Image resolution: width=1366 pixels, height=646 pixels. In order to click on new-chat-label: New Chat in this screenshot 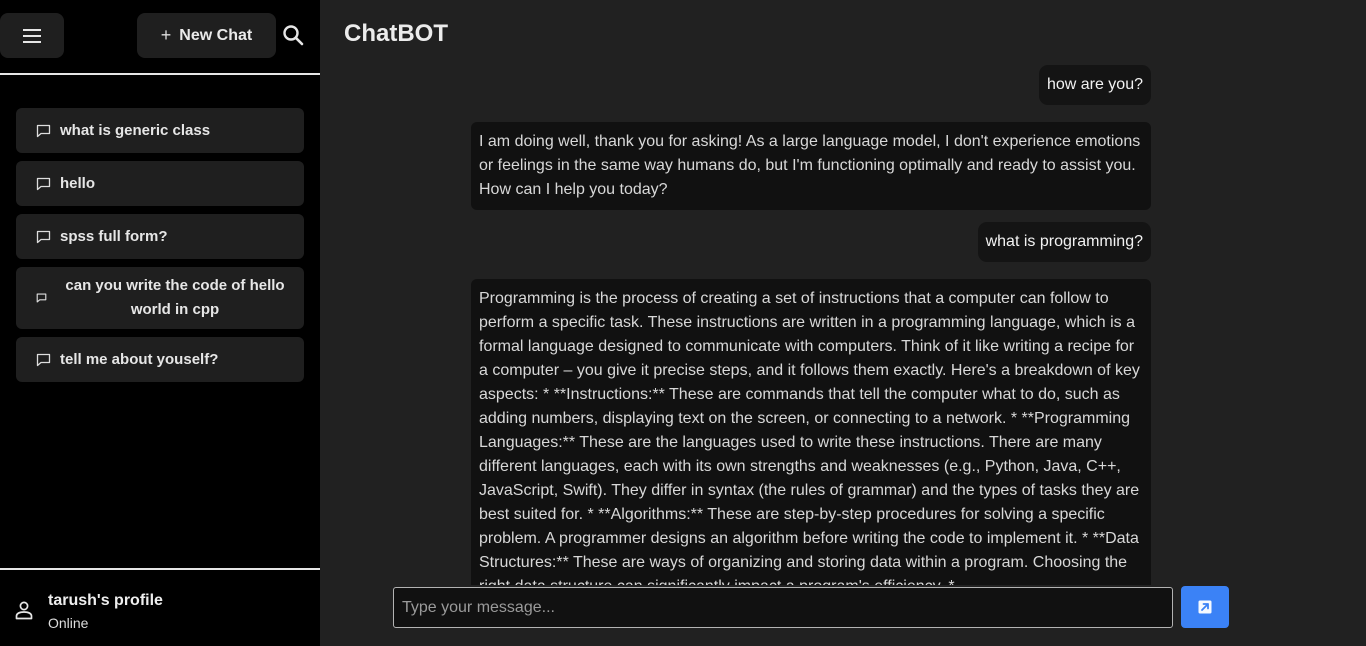, I will do `click(216, 35)`.